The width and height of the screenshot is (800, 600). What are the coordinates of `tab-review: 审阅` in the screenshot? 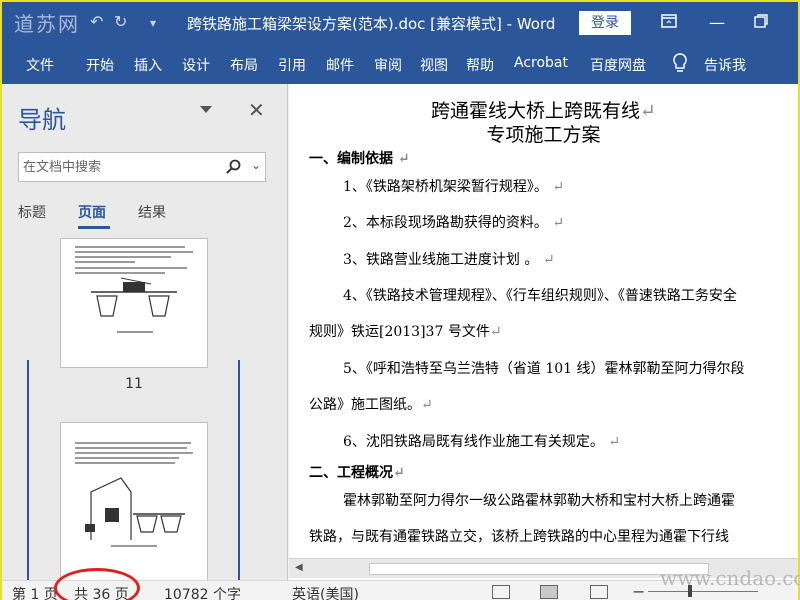 It's located at (388, 65).